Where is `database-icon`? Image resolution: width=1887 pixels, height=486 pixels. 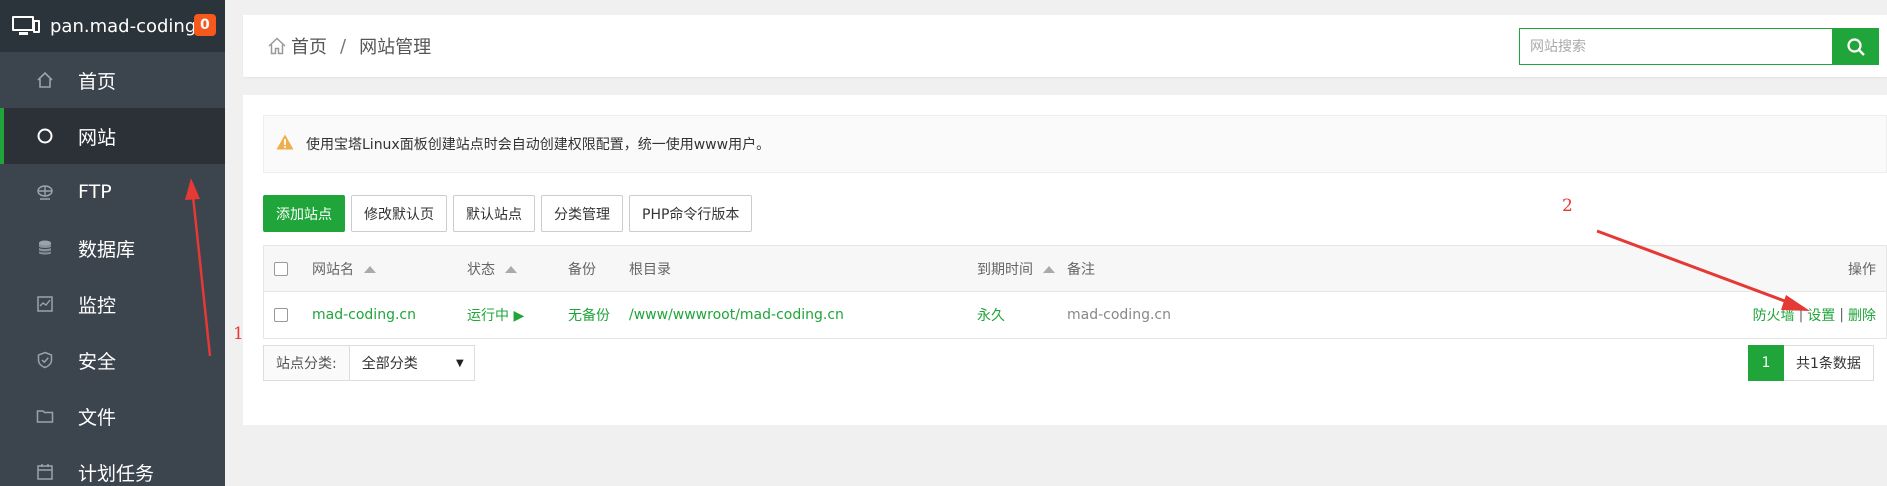
database-icon is located at coordinates (45, 248).